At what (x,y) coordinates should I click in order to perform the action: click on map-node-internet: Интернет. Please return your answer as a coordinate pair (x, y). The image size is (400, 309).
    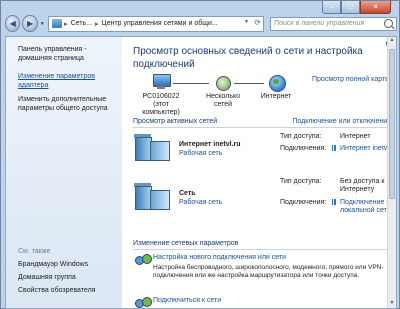
    Looking at the image, I should click on (276, 87).